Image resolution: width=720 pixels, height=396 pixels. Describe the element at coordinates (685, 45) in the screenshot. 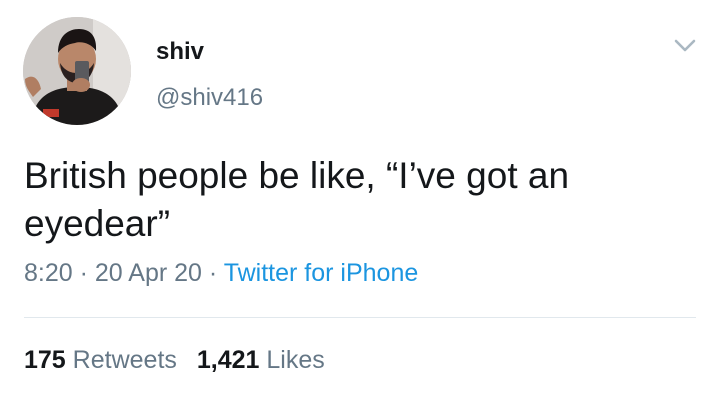

I see `chevron-down-icon` at that location.